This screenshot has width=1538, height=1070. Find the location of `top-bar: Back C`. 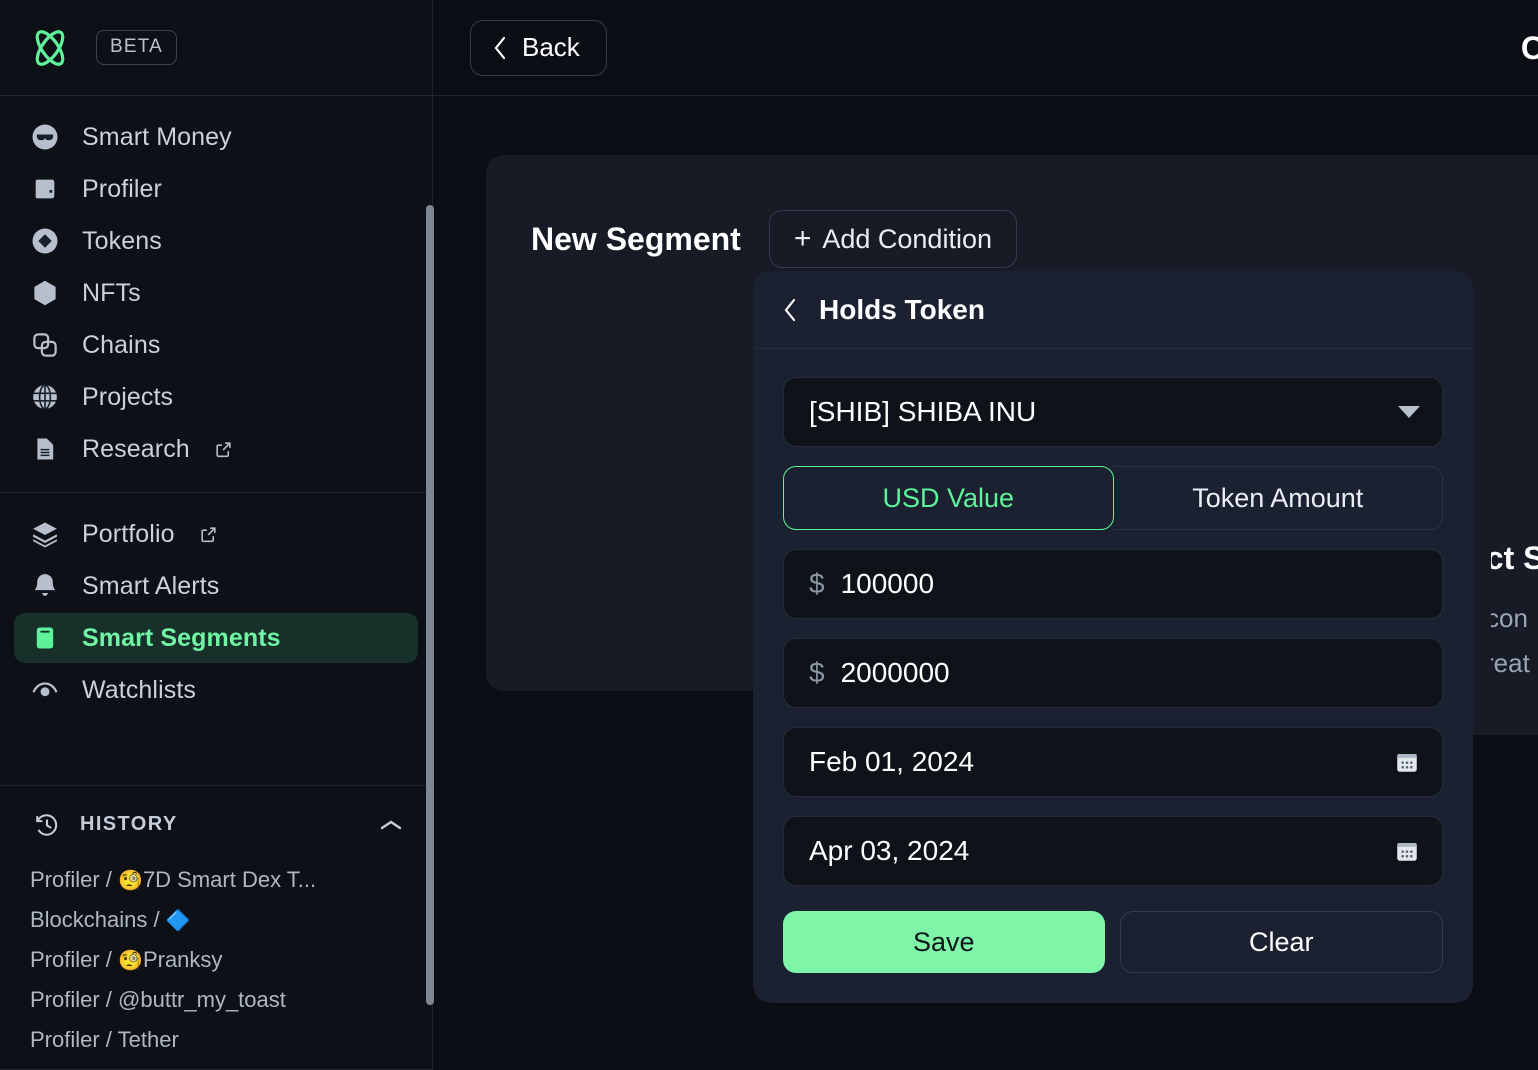

top-bar: Back C is located at coordinates (985, 48).